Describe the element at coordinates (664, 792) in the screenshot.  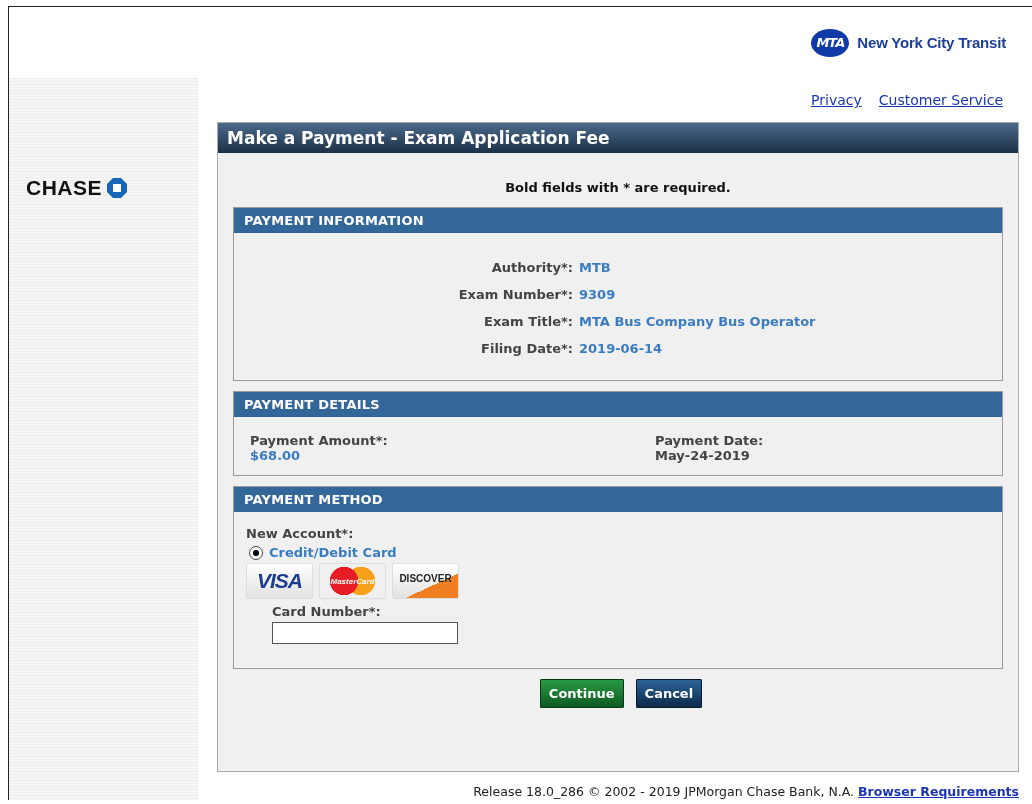
I see `footer-text: Release 18.0_286 © 2002 - 2019 JPMorgan Chase Bank, N.A.` at that location.